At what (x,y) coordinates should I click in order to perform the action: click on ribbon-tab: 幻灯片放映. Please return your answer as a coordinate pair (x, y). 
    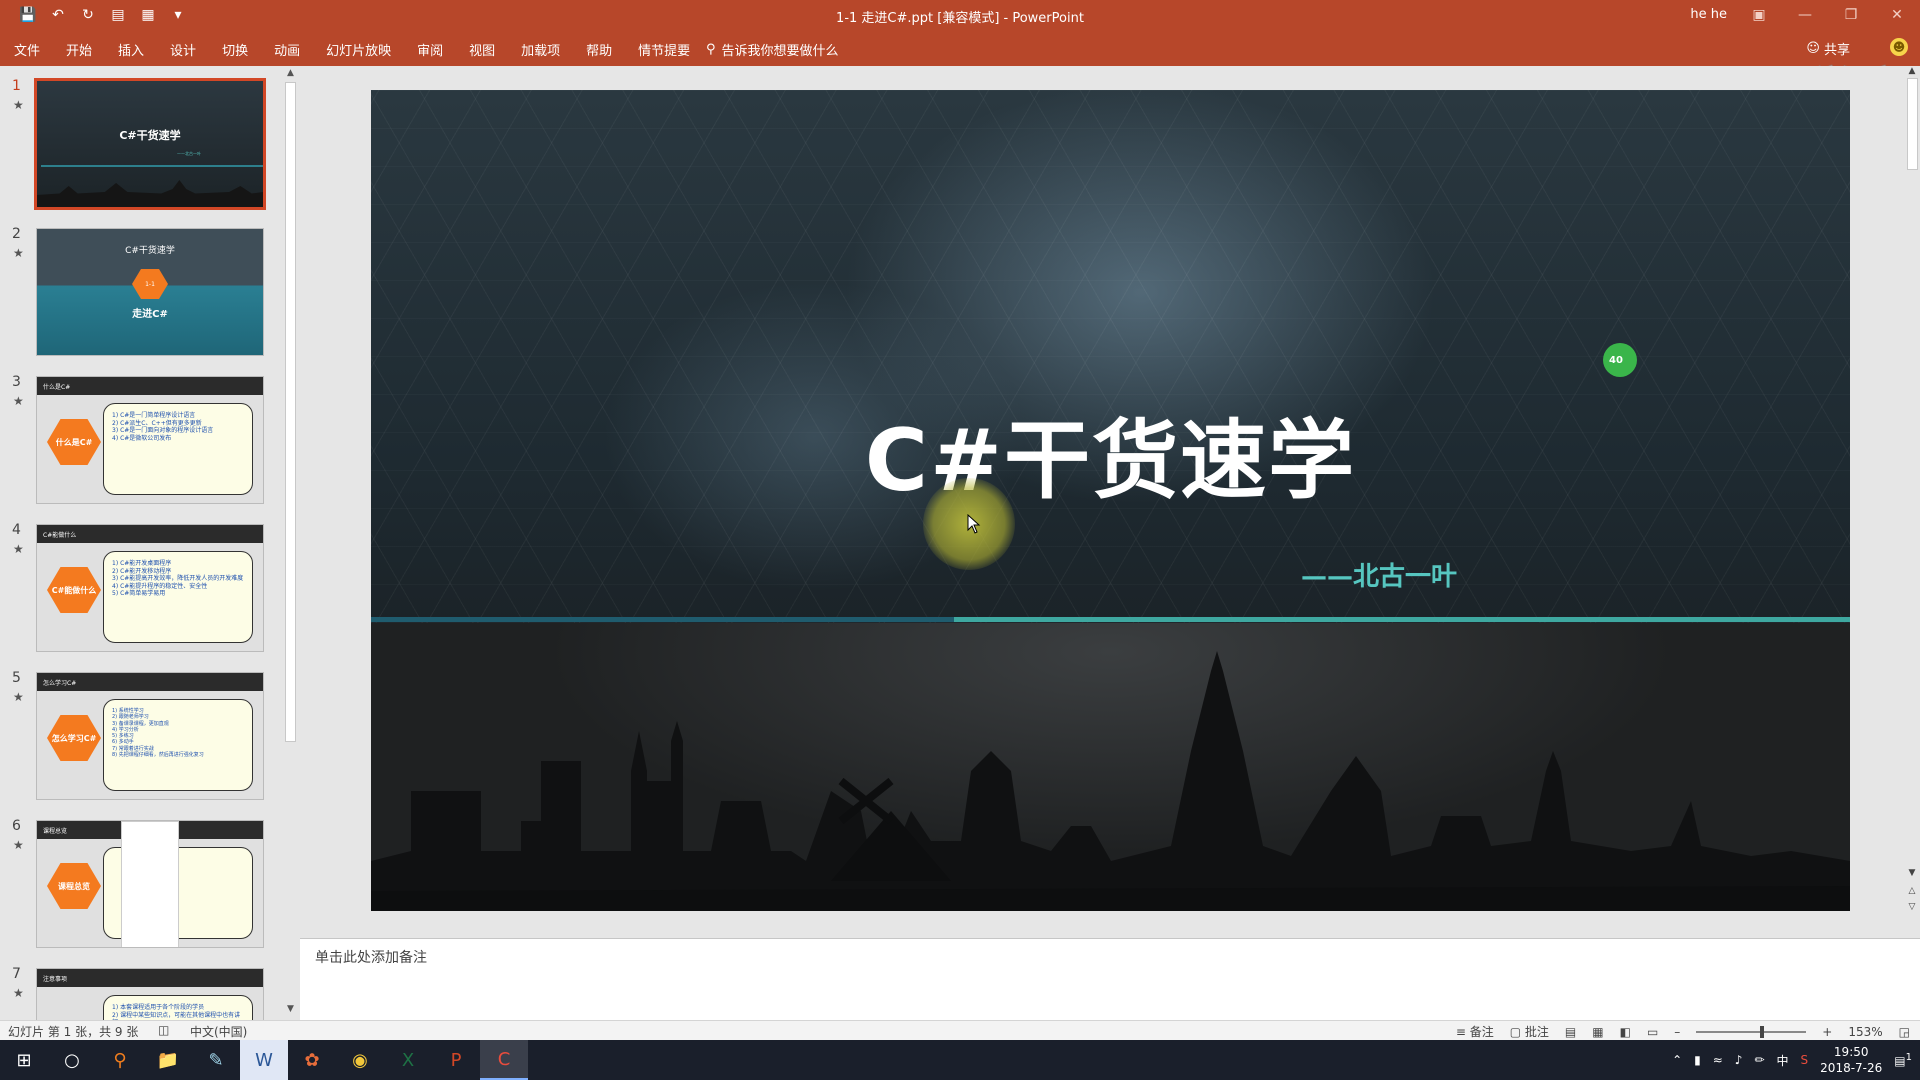
    Looking at the image, I should click on (358, 49).